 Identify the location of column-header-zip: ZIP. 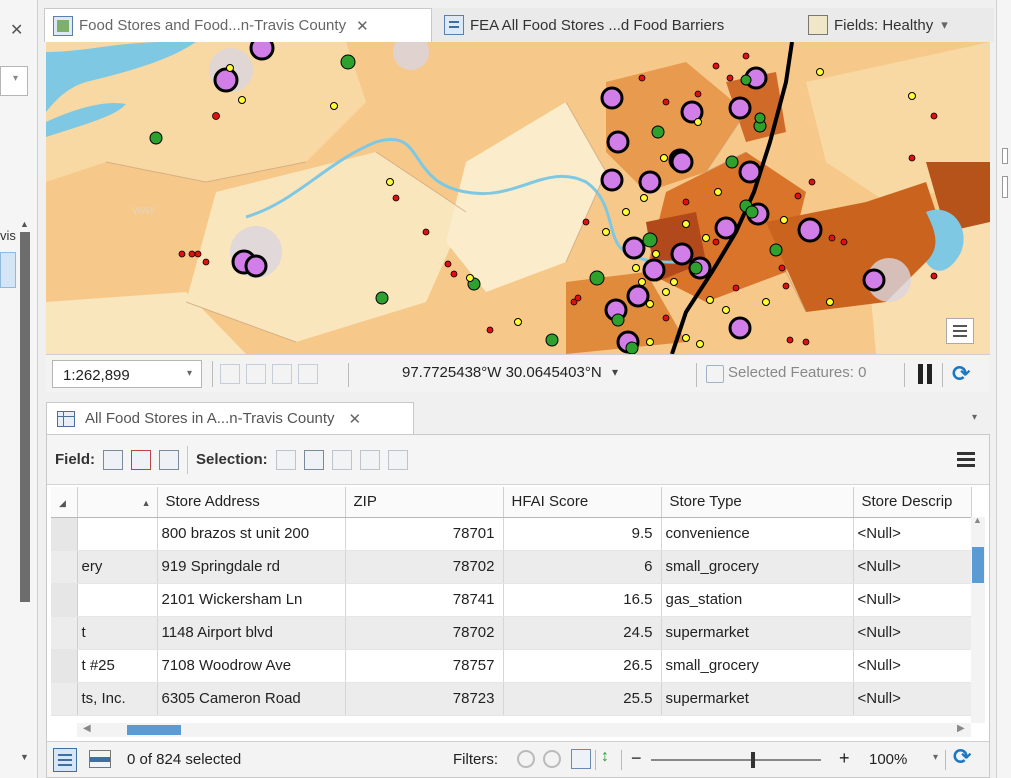
(424, 502).